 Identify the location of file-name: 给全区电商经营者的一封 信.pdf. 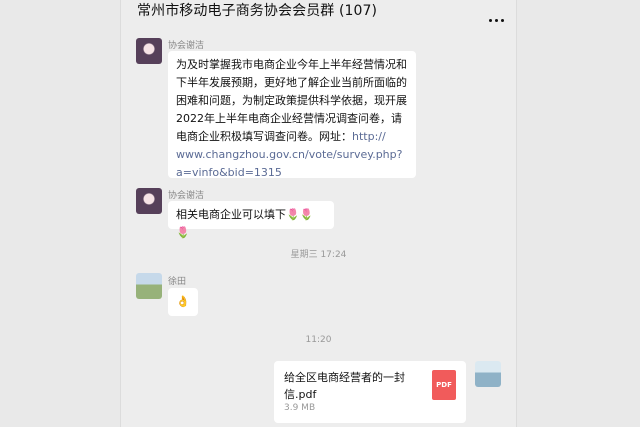
(356, 386).